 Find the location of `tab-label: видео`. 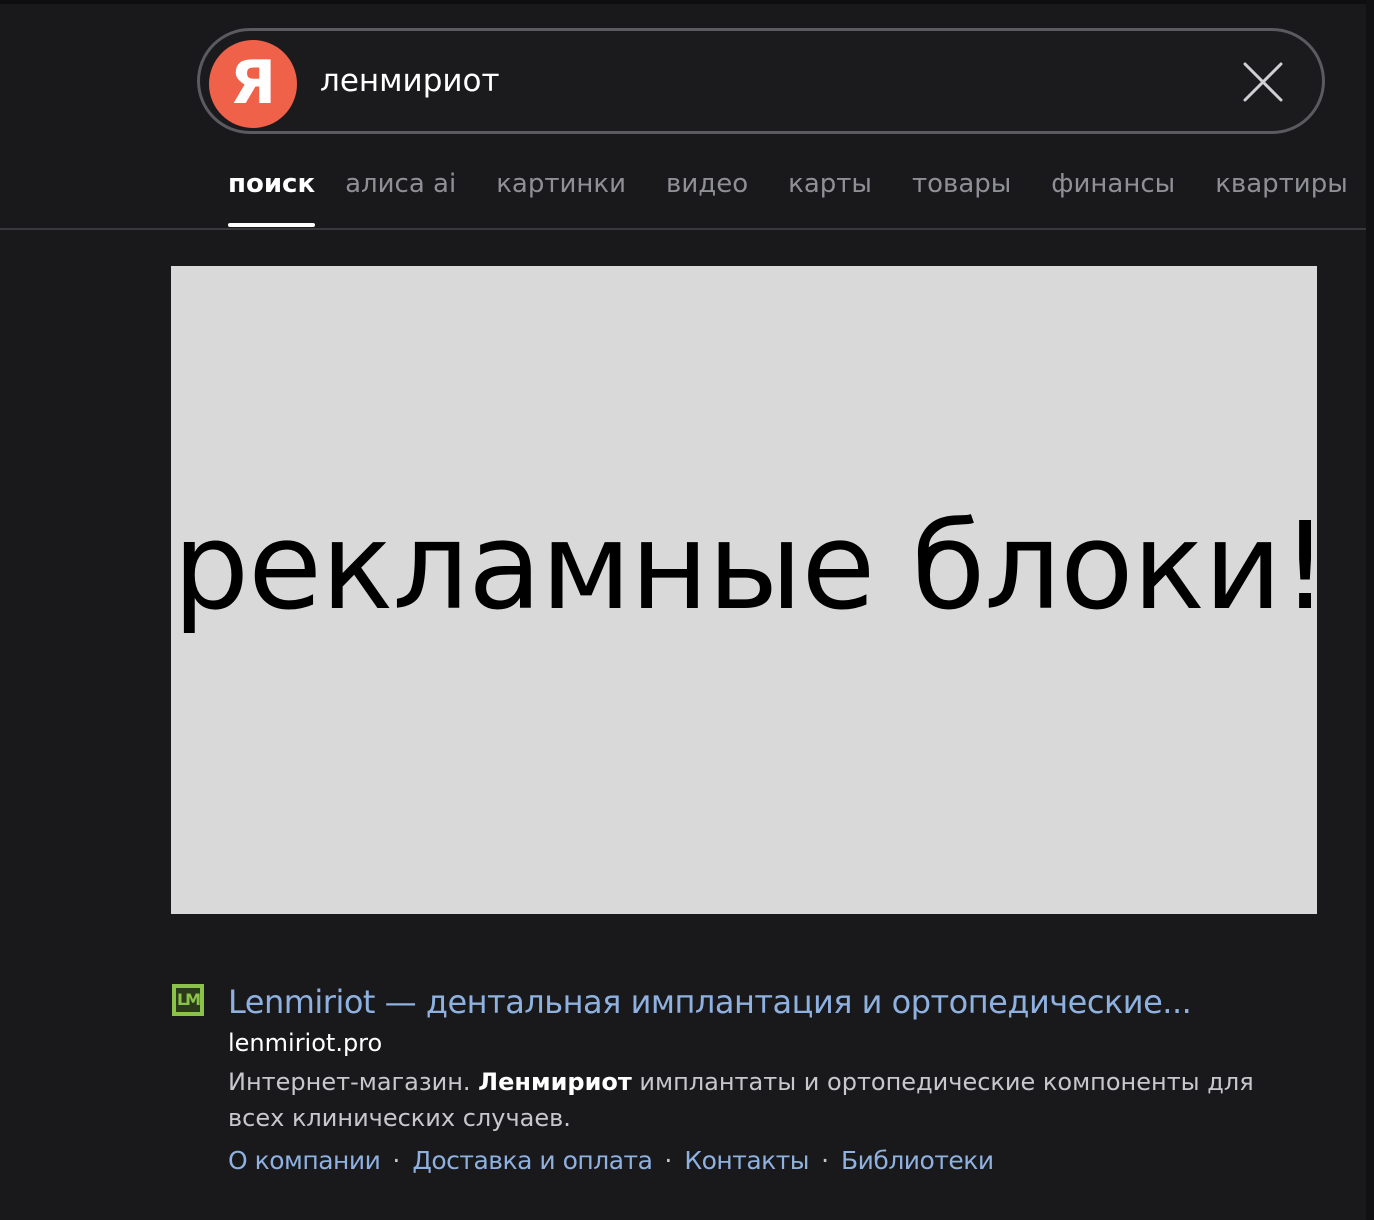

tab-label: видео is located at coordinates (707, 184).